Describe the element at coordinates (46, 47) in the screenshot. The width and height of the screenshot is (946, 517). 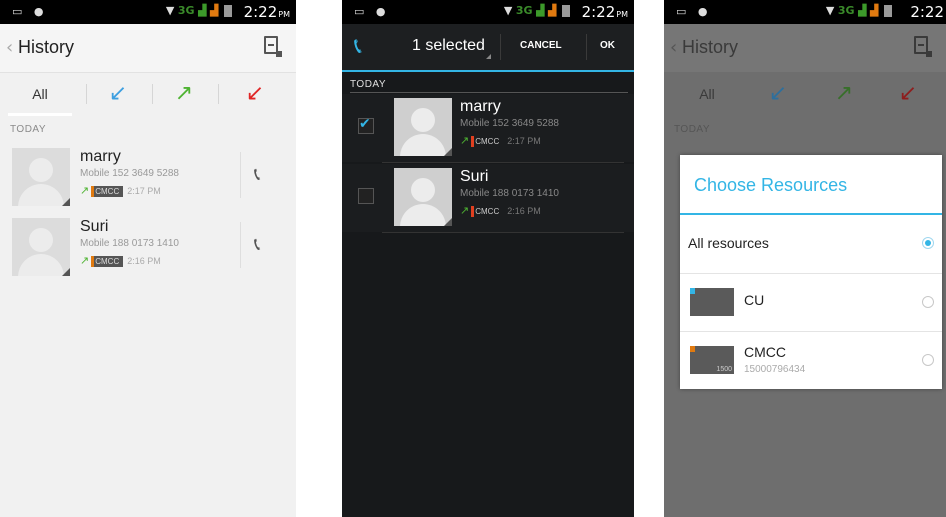
I see `page-title: History` at that location.